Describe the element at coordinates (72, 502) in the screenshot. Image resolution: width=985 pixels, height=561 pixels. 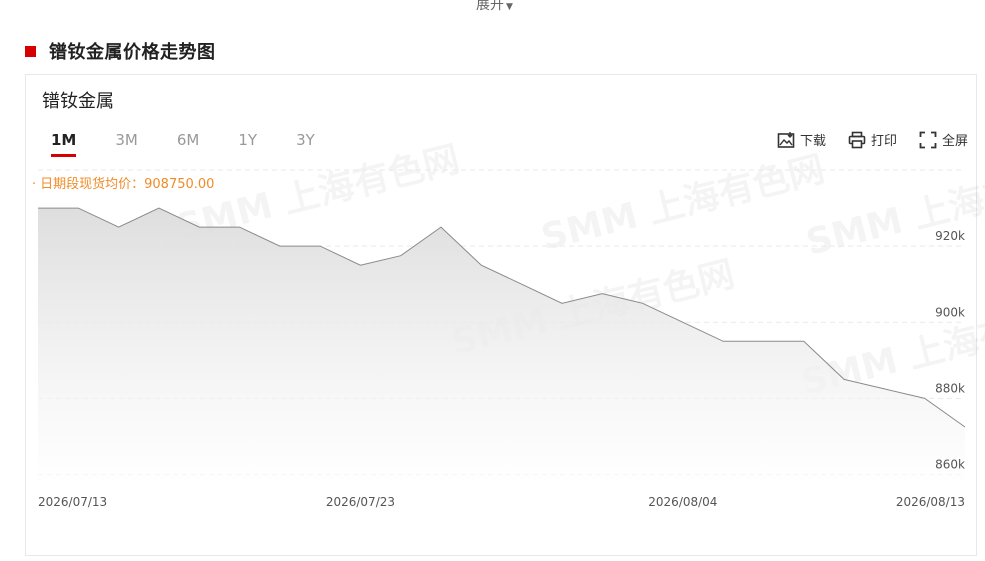
I see `x-tick-label: 2026/07/13` at that location.